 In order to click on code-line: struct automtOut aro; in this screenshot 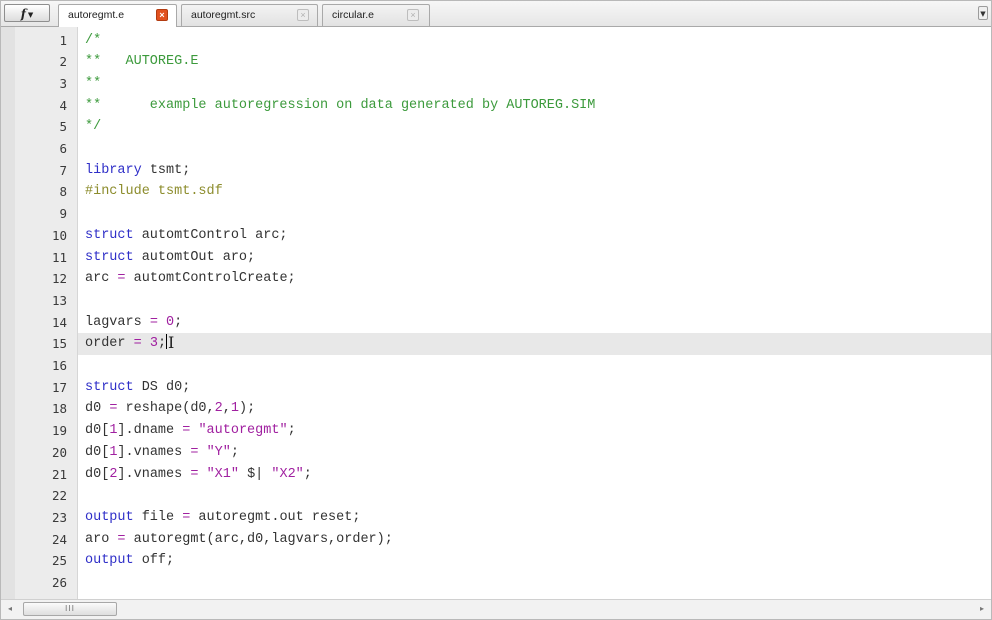, I will do `click(538, 258)`.